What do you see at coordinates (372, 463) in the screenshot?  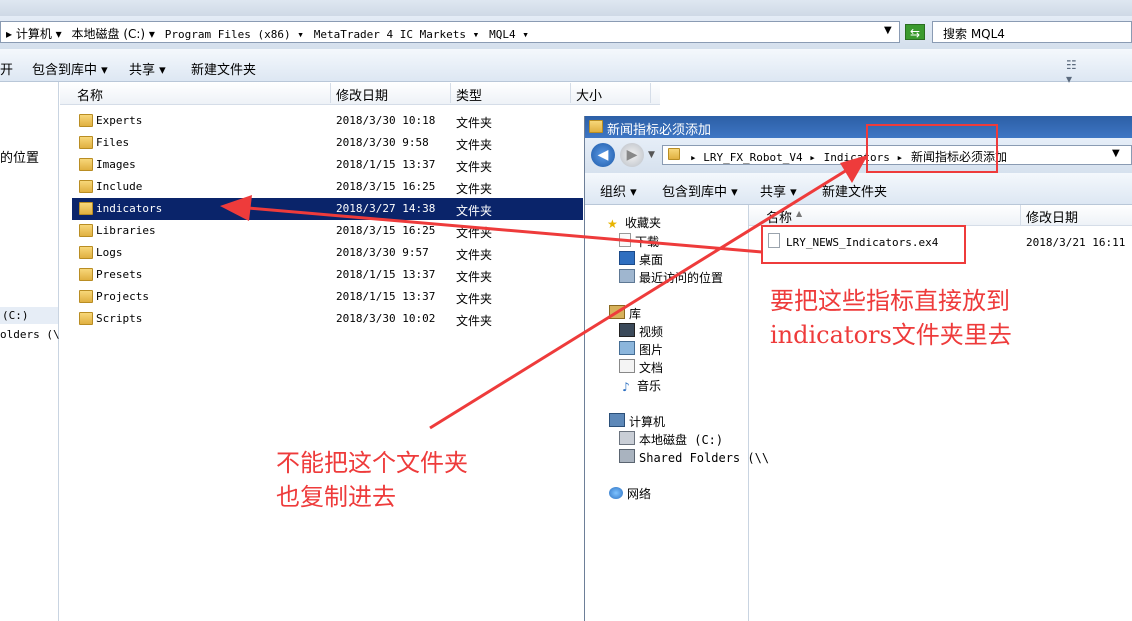 I see `annotation-note-2-line1: 不能把这个文件夹` at bounding box center [372, 463].